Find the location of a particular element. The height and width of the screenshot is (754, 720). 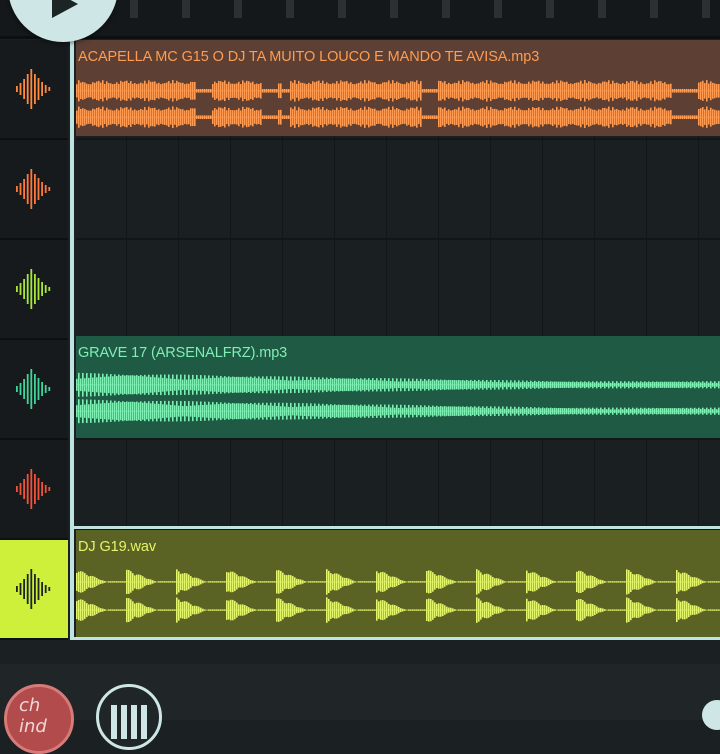

menu-button is located at coordinates (711, 715).